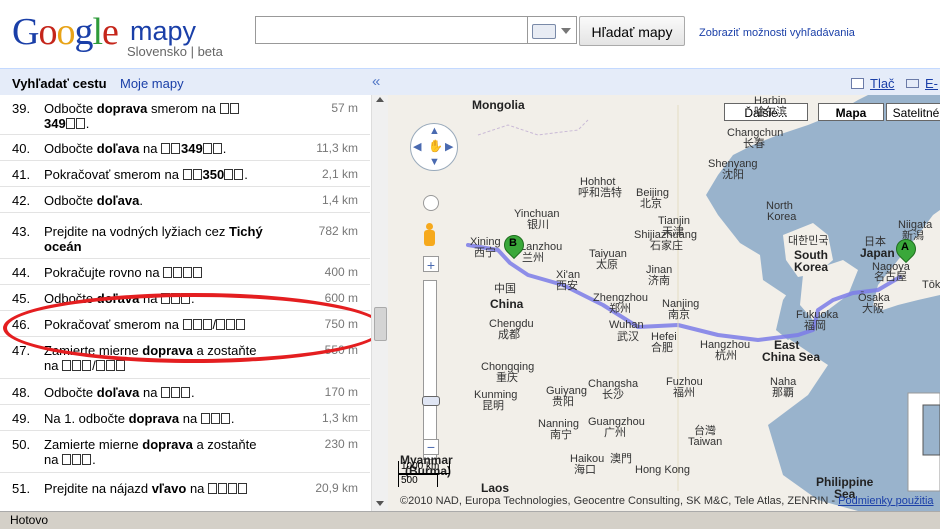  What do you see at coordinates (931, 285) in the screenshot?
I see `map-label: Tōkyō` at bounding box center [931, 285].